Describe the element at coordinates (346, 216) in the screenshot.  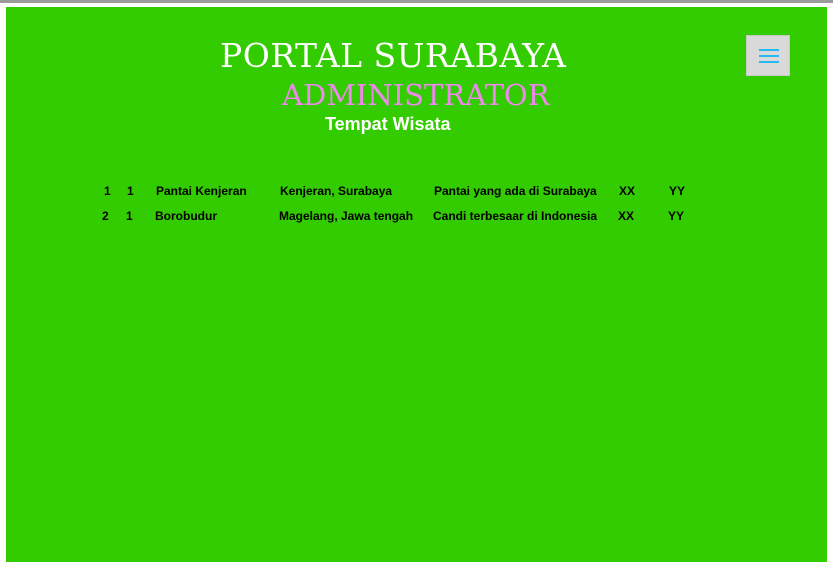
I see `cell-location: Magelang, Jawa tengah` at that location.